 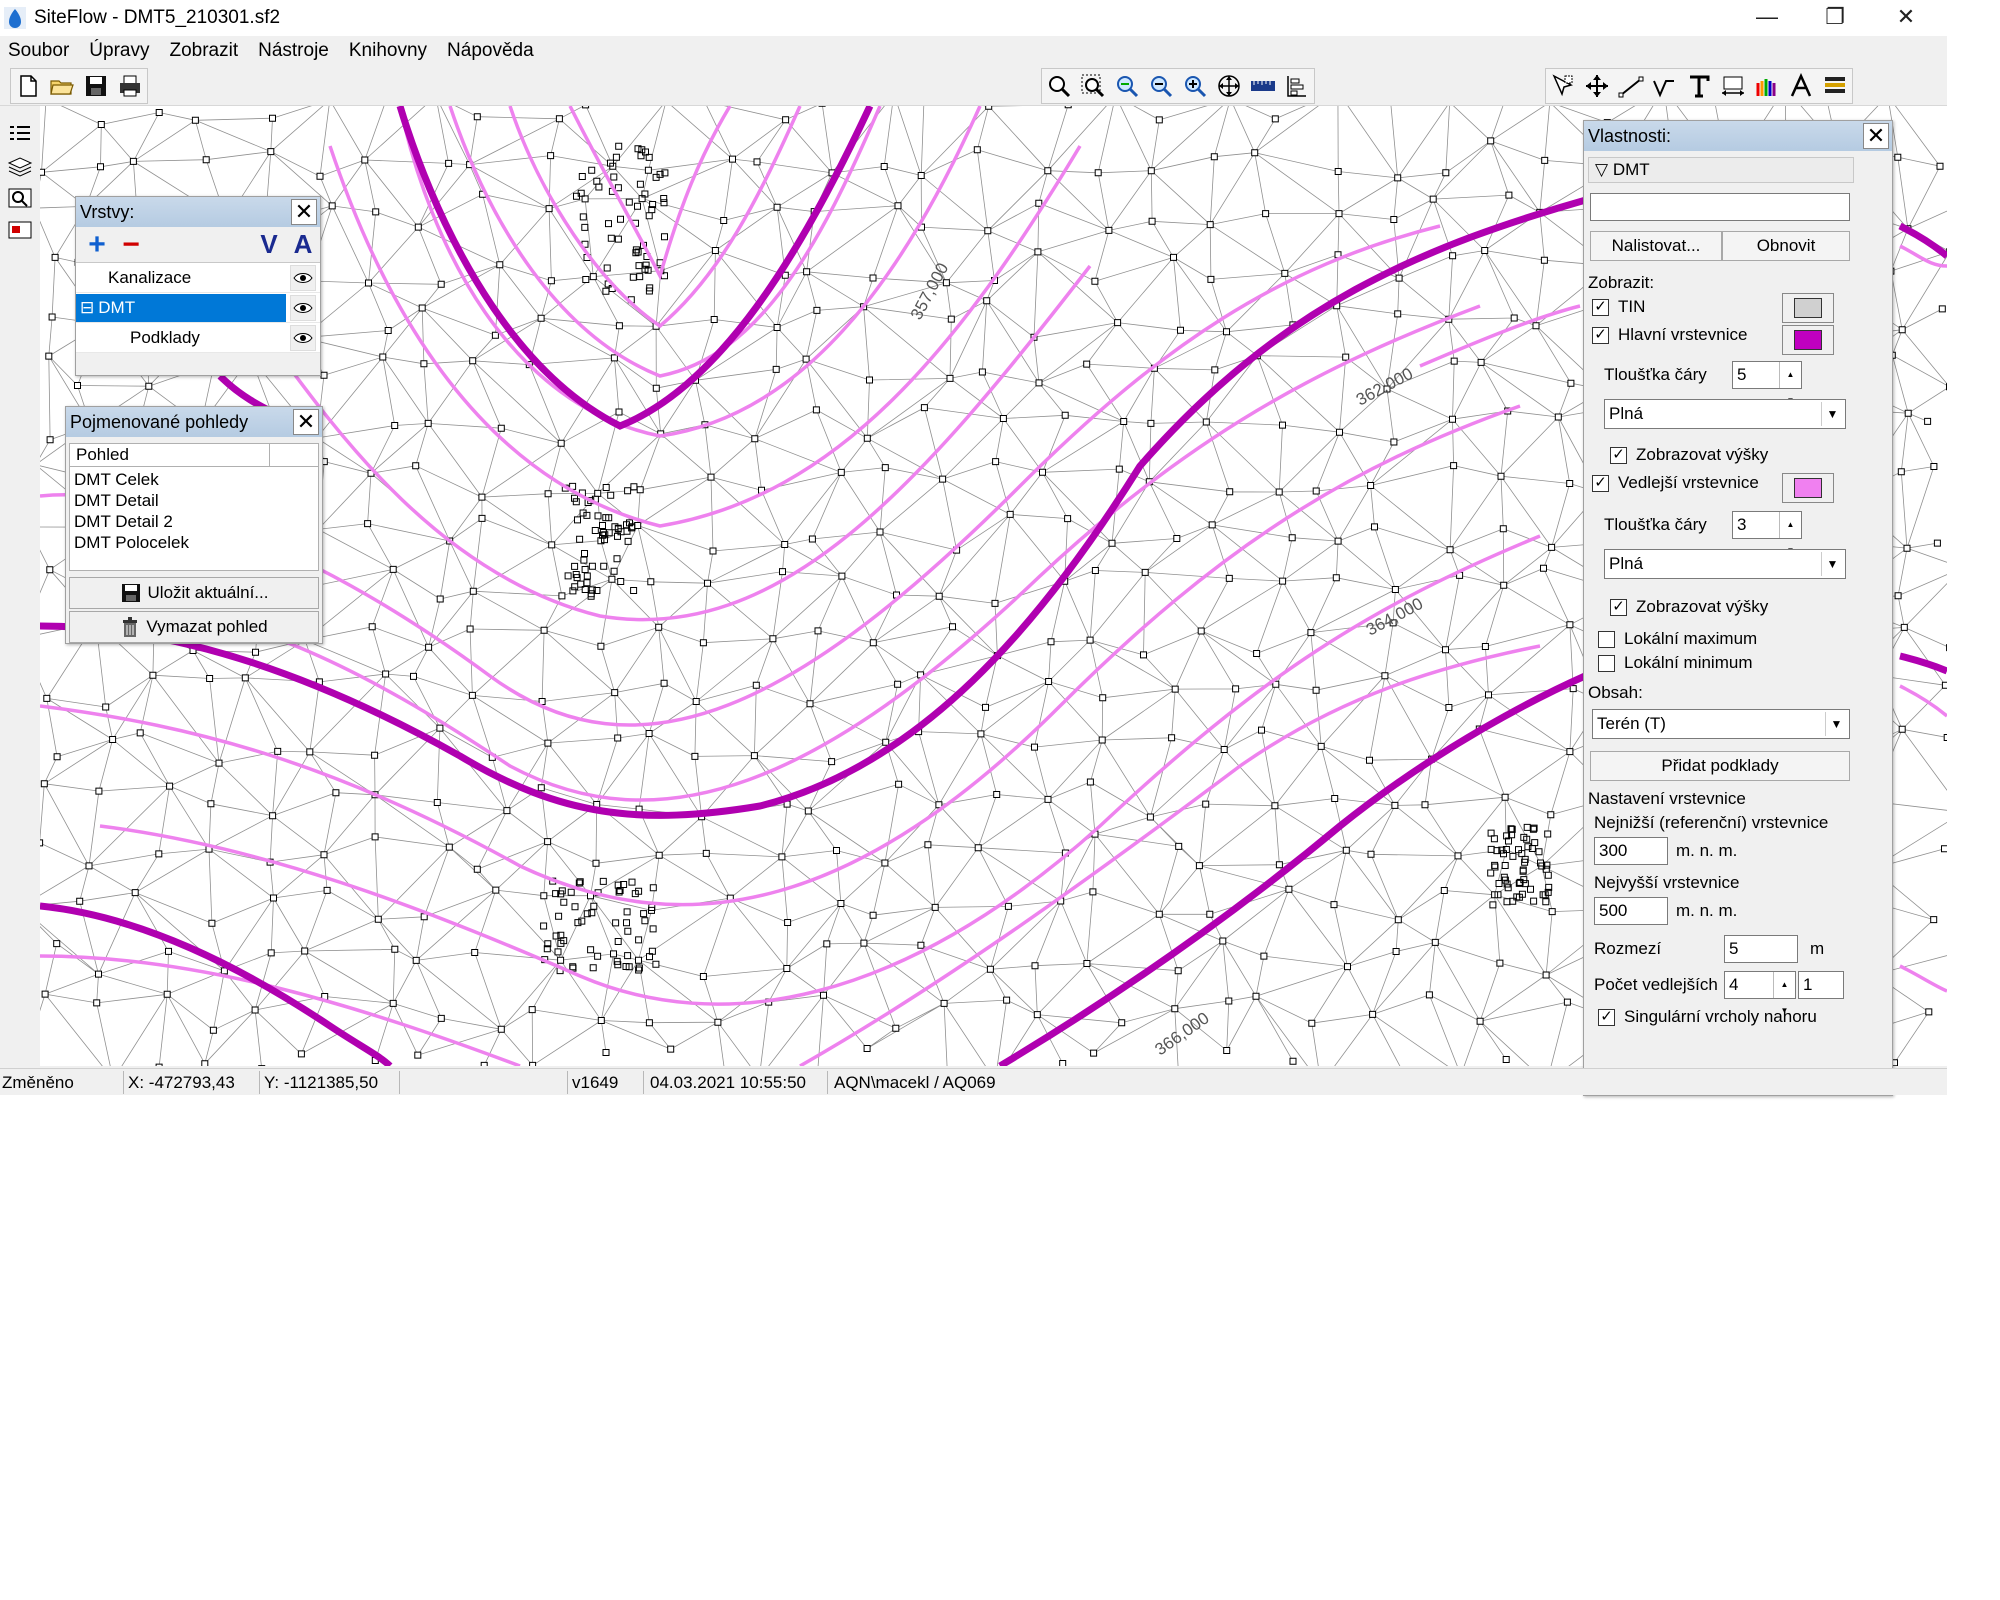 What do you see at coordinates (1093, 86) in the screenshot?
I see `zoom-window-icon` at bounding box center [1093, 86].